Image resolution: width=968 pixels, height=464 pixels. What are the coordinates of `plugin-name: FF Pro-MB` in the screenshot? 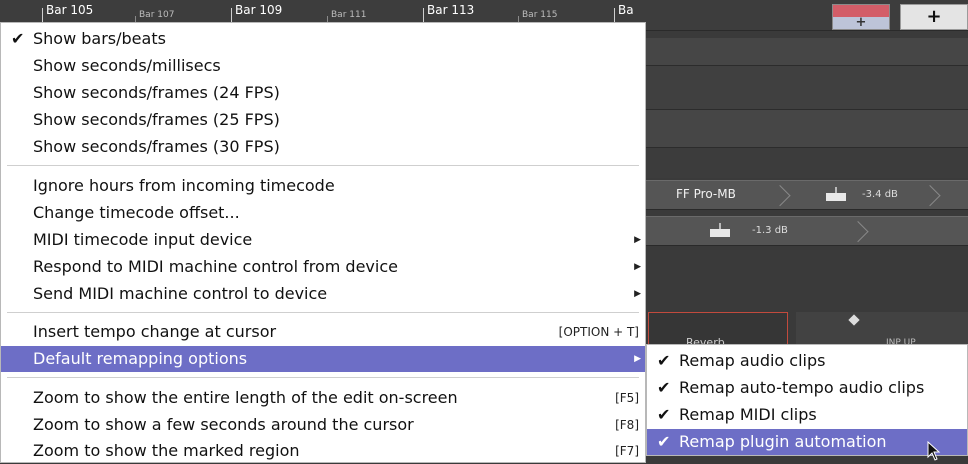 It's located at (706, 194).